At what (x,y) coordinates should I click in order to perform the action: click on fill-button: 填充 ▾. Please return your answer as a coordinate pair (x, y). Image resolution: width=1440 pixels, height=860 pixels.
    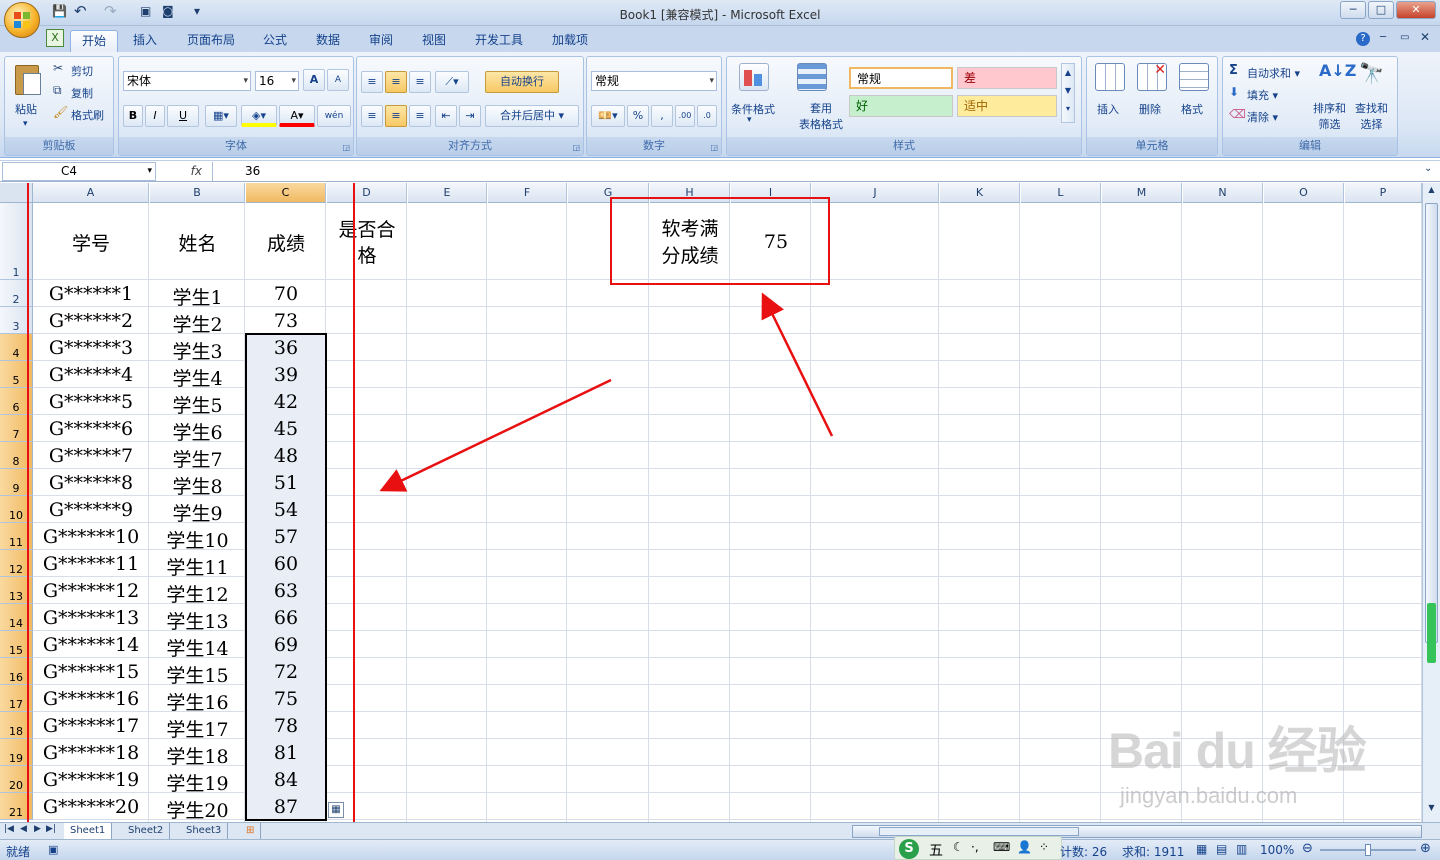
    Looking at the image, I should click on (1262, 95).